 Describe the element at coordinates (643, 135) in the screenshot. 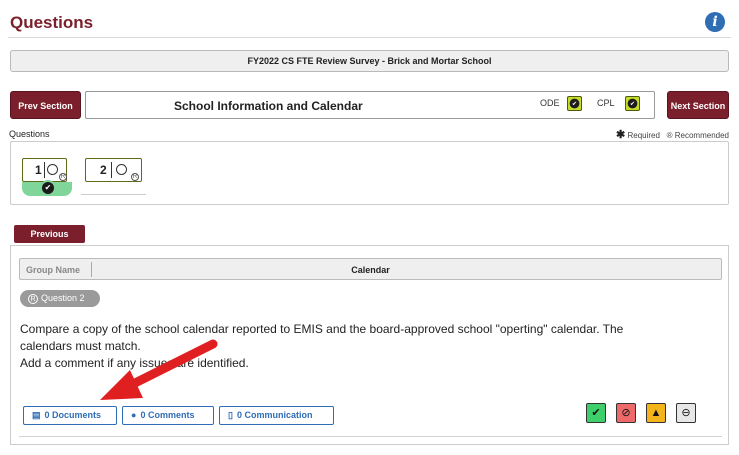

I see `legend-required: Required` at that location.